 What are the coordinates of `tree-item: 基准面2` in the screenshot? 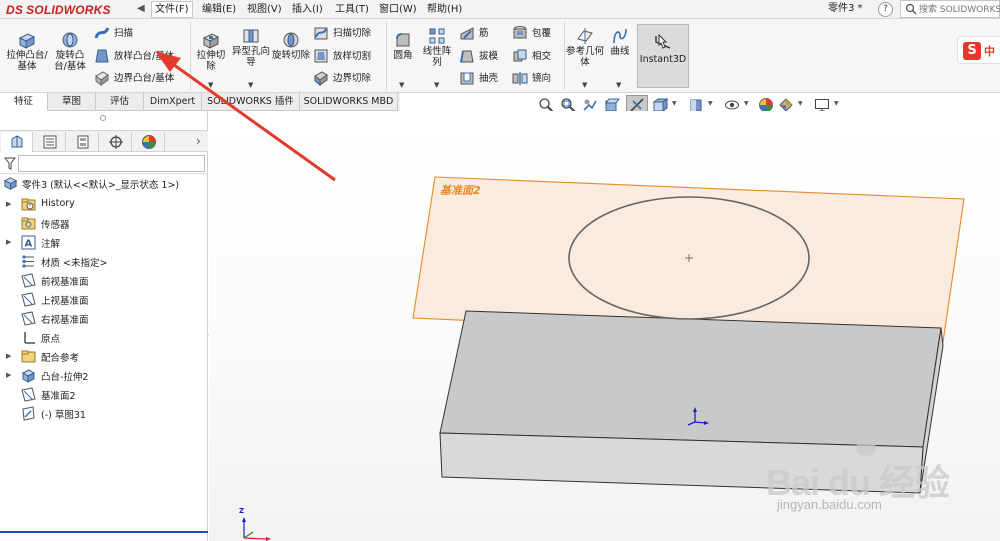 It's located at (104, 394).